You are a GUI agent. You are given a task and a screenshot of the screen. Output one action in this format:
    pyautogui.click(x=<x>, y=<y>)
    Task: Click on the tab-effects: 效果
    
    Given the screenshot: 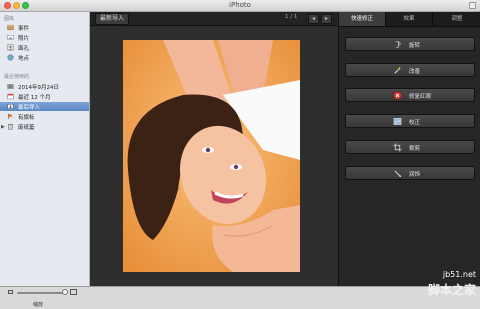 What is the action you would take?
    pyautogui.click(x=409, y=19)
    